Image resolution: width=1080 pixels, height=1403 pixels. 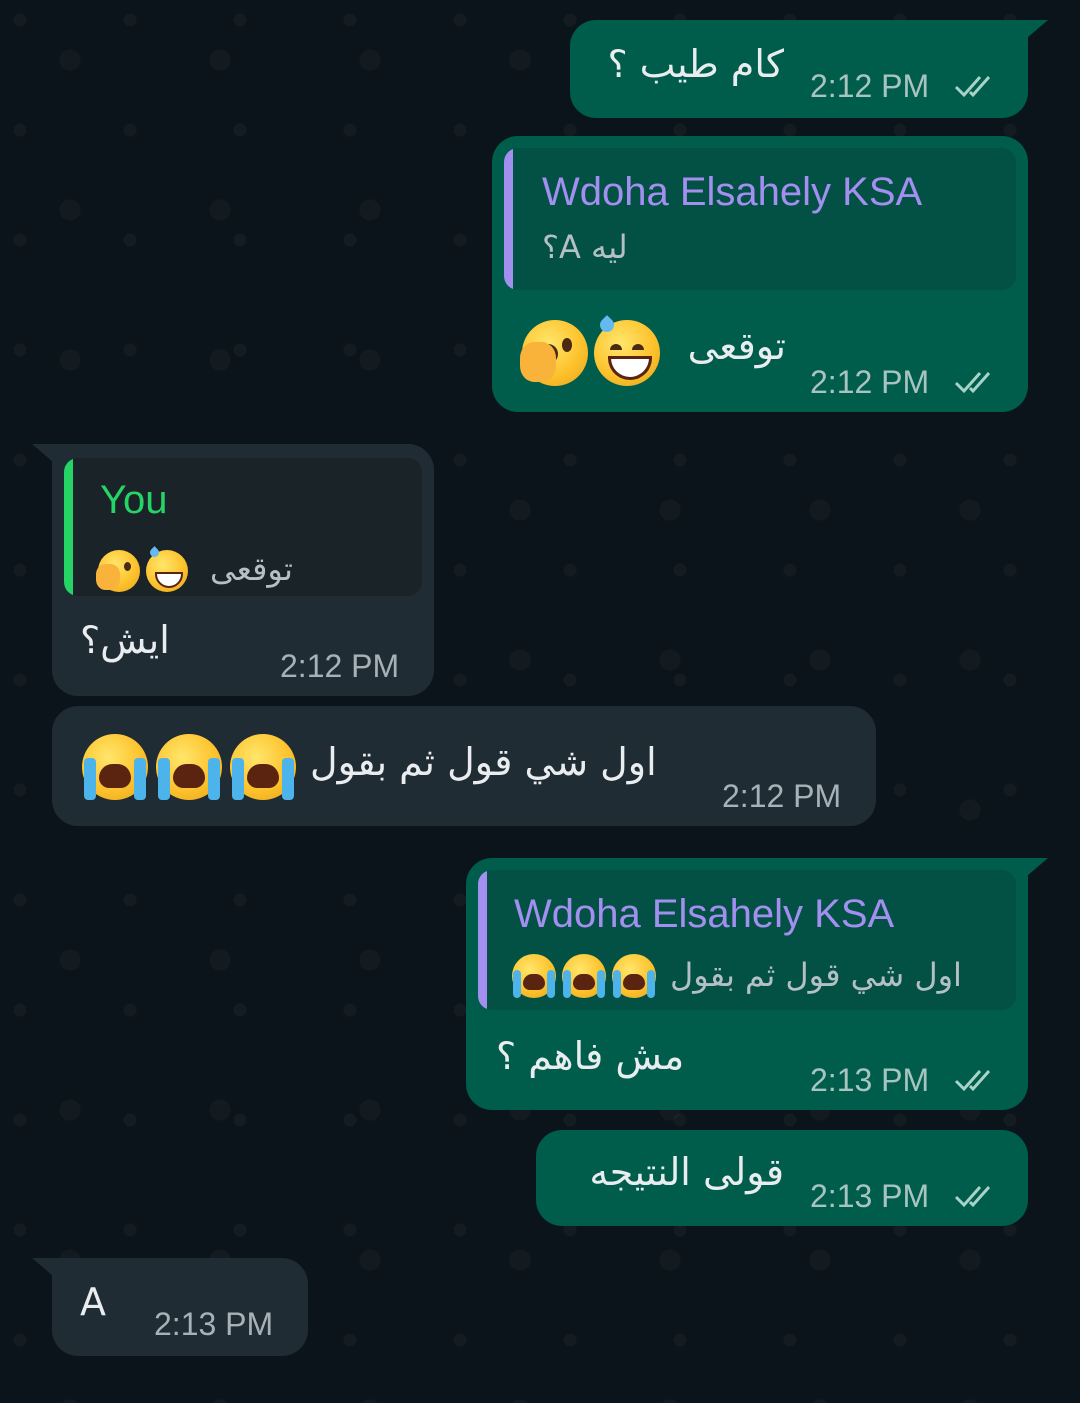 I want to click on outgoing-message: Wdoha Elsahely KSA ليه A؟ توقعى 2:12 PM, so click(x=760, y=274).